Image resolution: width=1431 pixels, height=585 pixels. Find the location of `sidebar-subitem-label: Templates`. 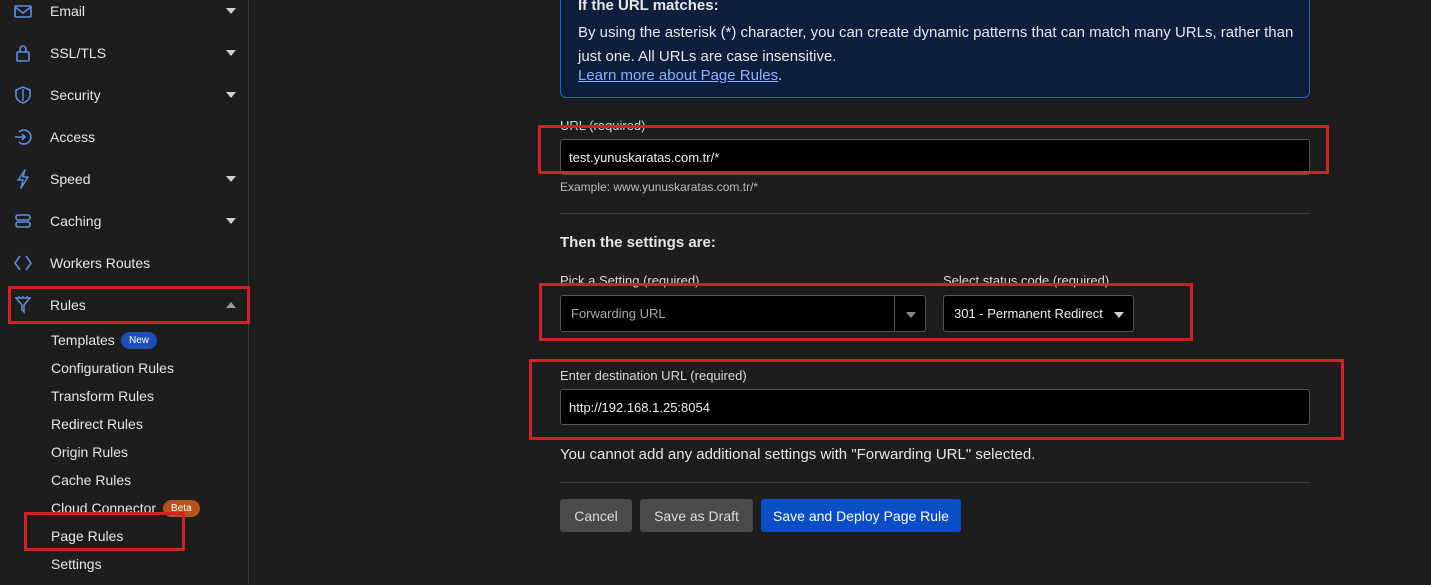

sidebar-subitem-label: Templates is located at coordinates (83, 340).